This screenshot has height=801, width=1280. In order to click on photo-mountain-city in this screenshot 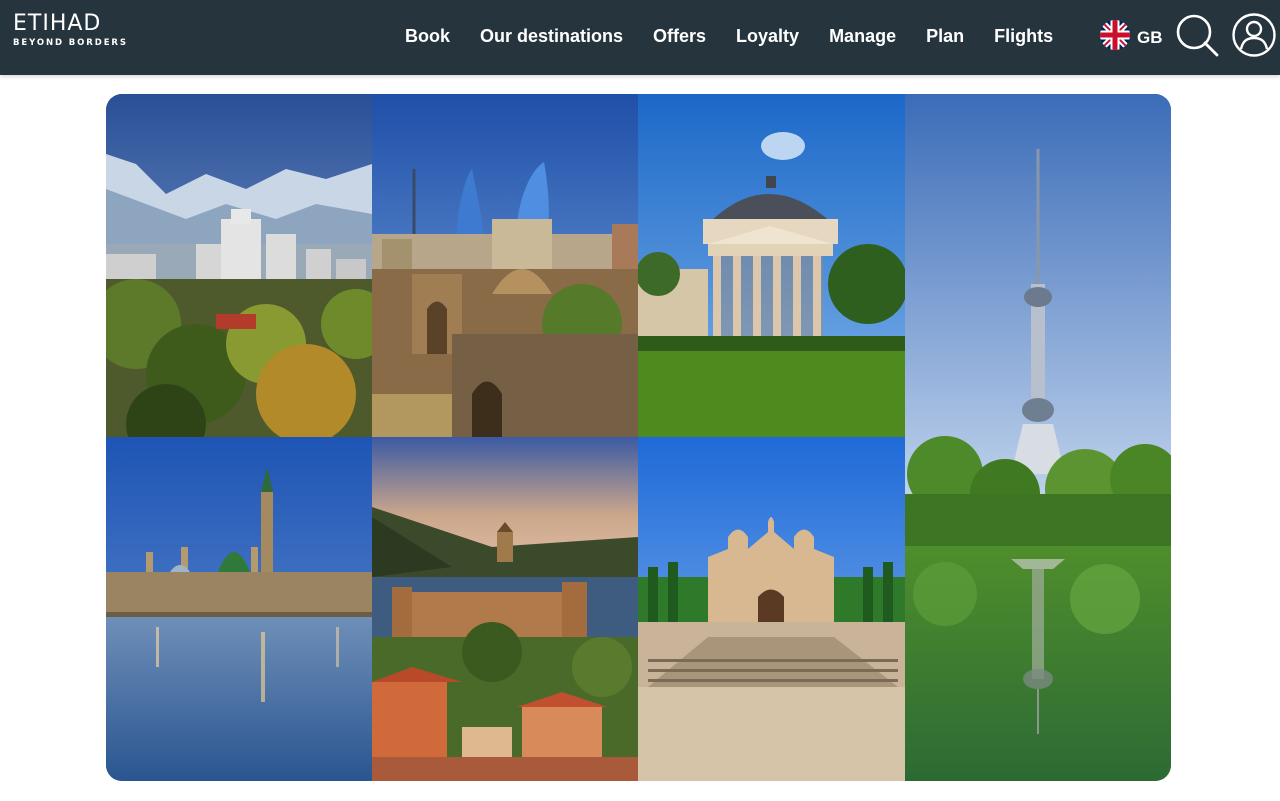, I will do `click(239, 265)`.